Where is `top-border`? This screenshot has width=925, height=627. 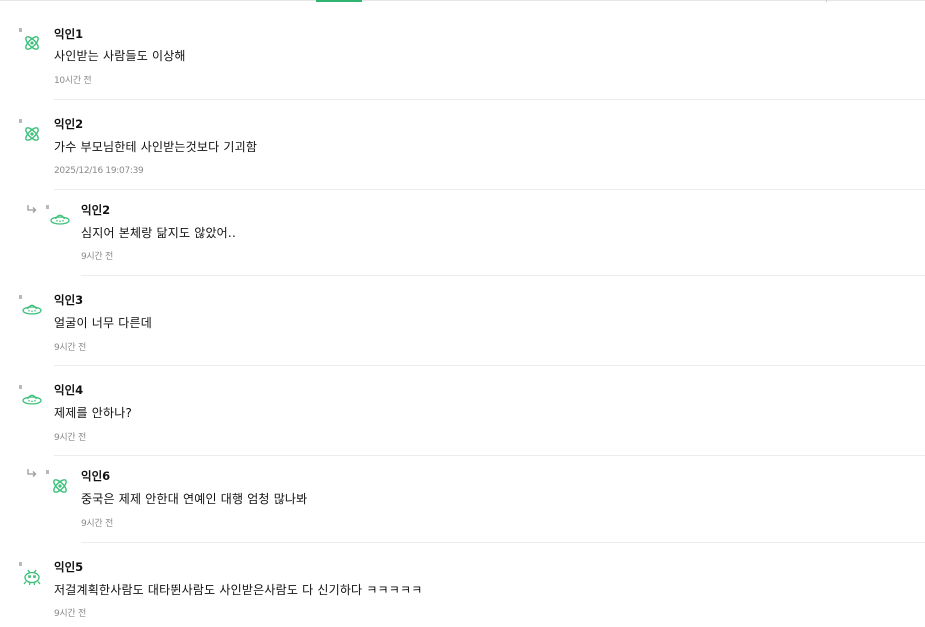
top-border is located at coordinates (462, 0).